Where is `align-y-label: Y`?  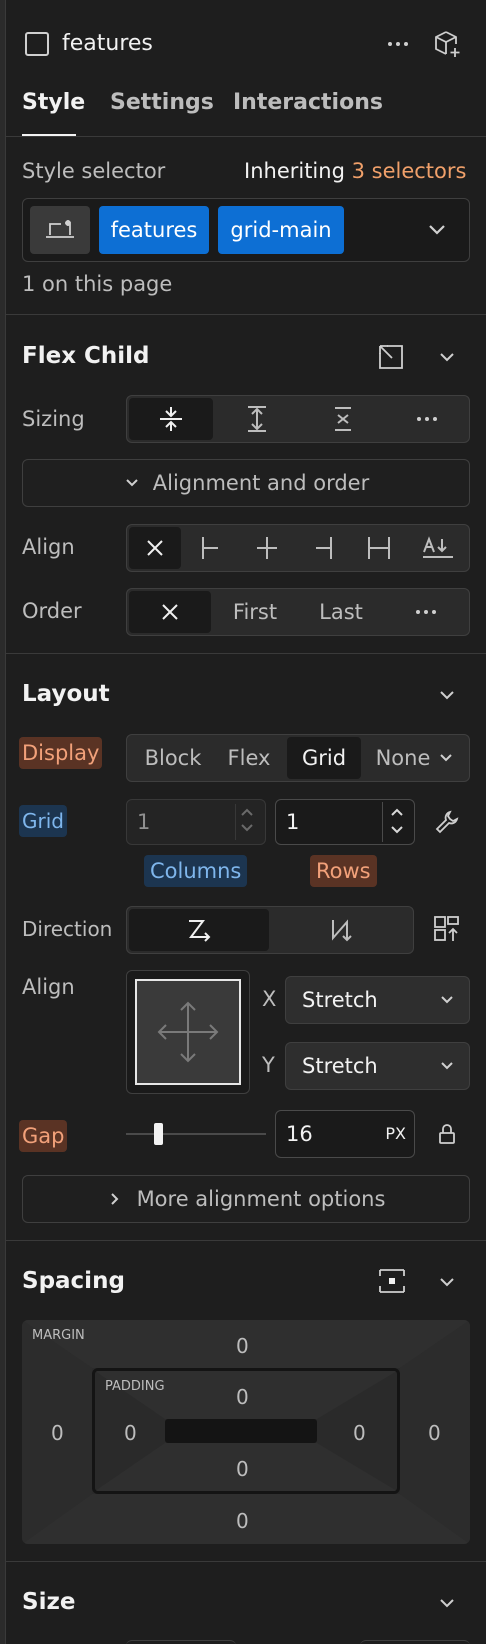
align-y-label: Y is located at coordinates (268, 1065).